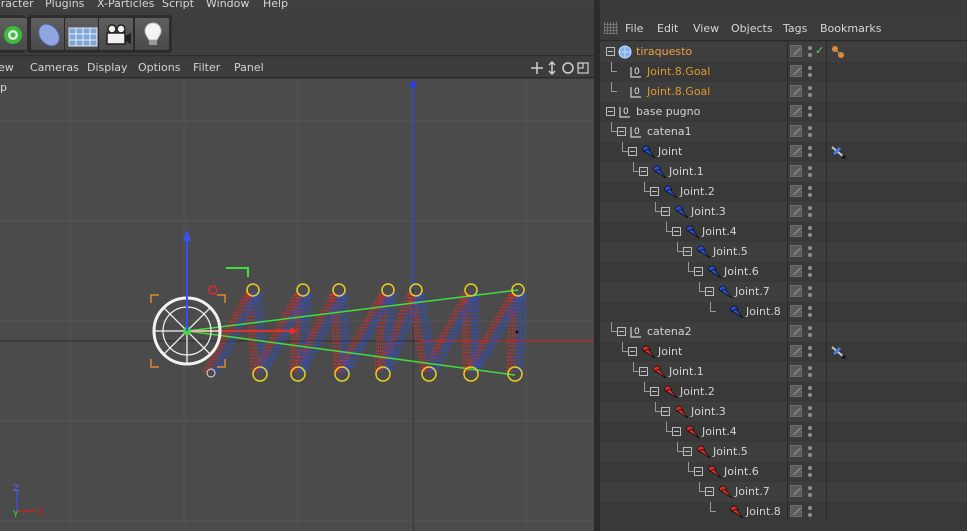  Describe the element at coordinates (125, 5) in the screenshot. I see `menu-item-2: X-Particles` at that location.